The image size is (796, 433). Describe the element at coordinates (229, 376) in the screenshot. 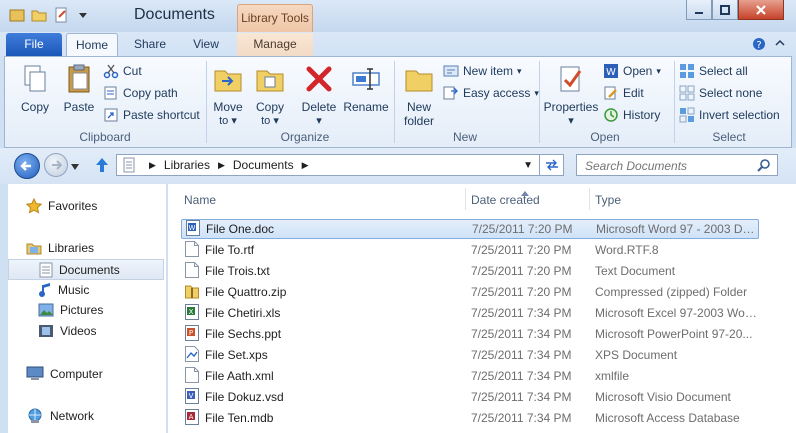

I see `file-name-cell: File Aath.xml` at that location.